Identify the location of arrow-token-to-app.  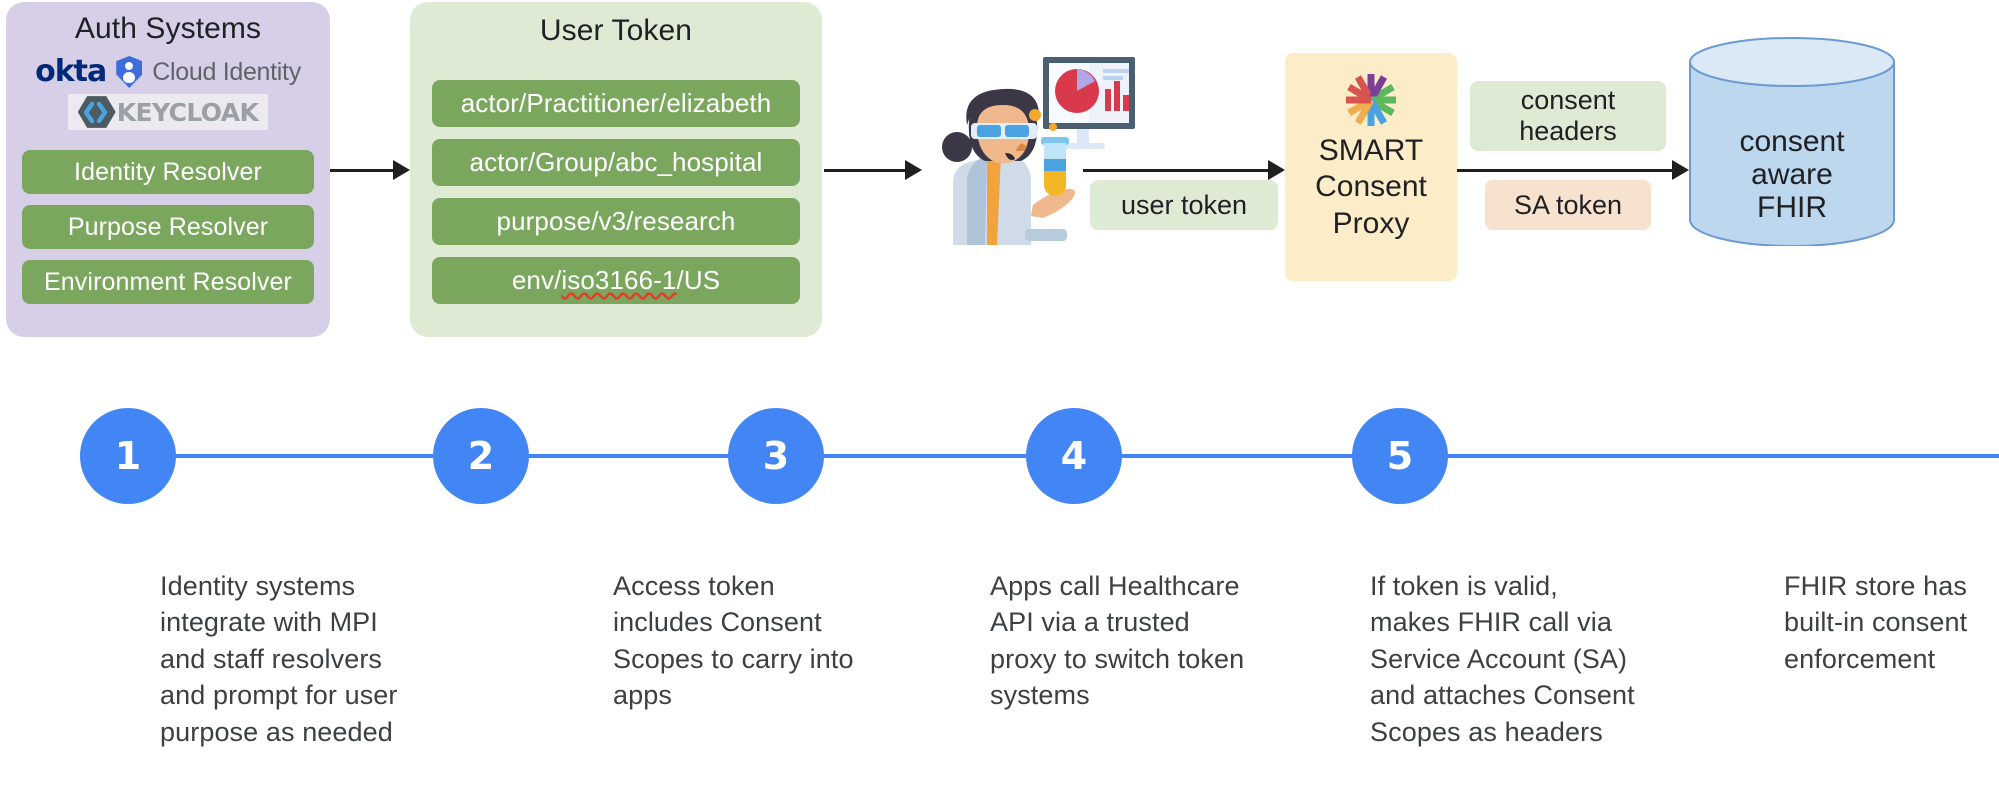
(873, 170).